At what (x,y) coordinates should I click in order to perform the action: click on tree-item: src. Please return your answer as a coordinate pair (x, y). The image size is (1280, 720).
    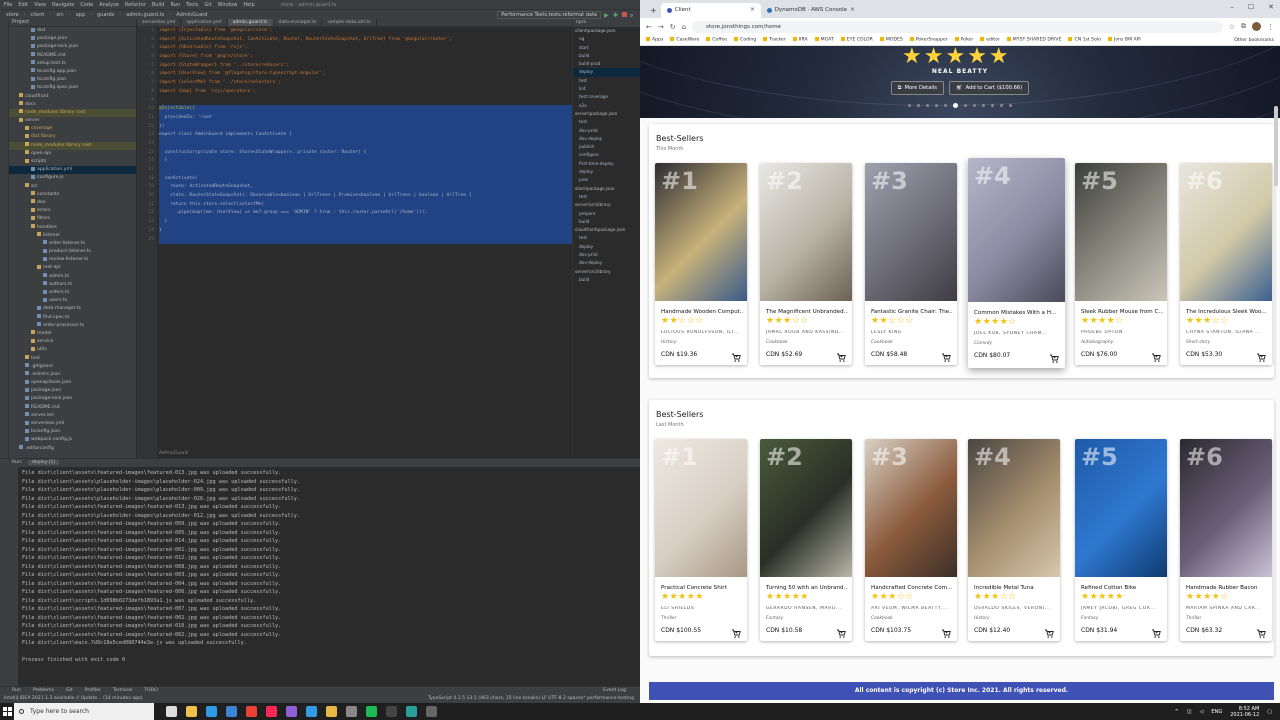
    Looking at the image, I should click on (72, 187).